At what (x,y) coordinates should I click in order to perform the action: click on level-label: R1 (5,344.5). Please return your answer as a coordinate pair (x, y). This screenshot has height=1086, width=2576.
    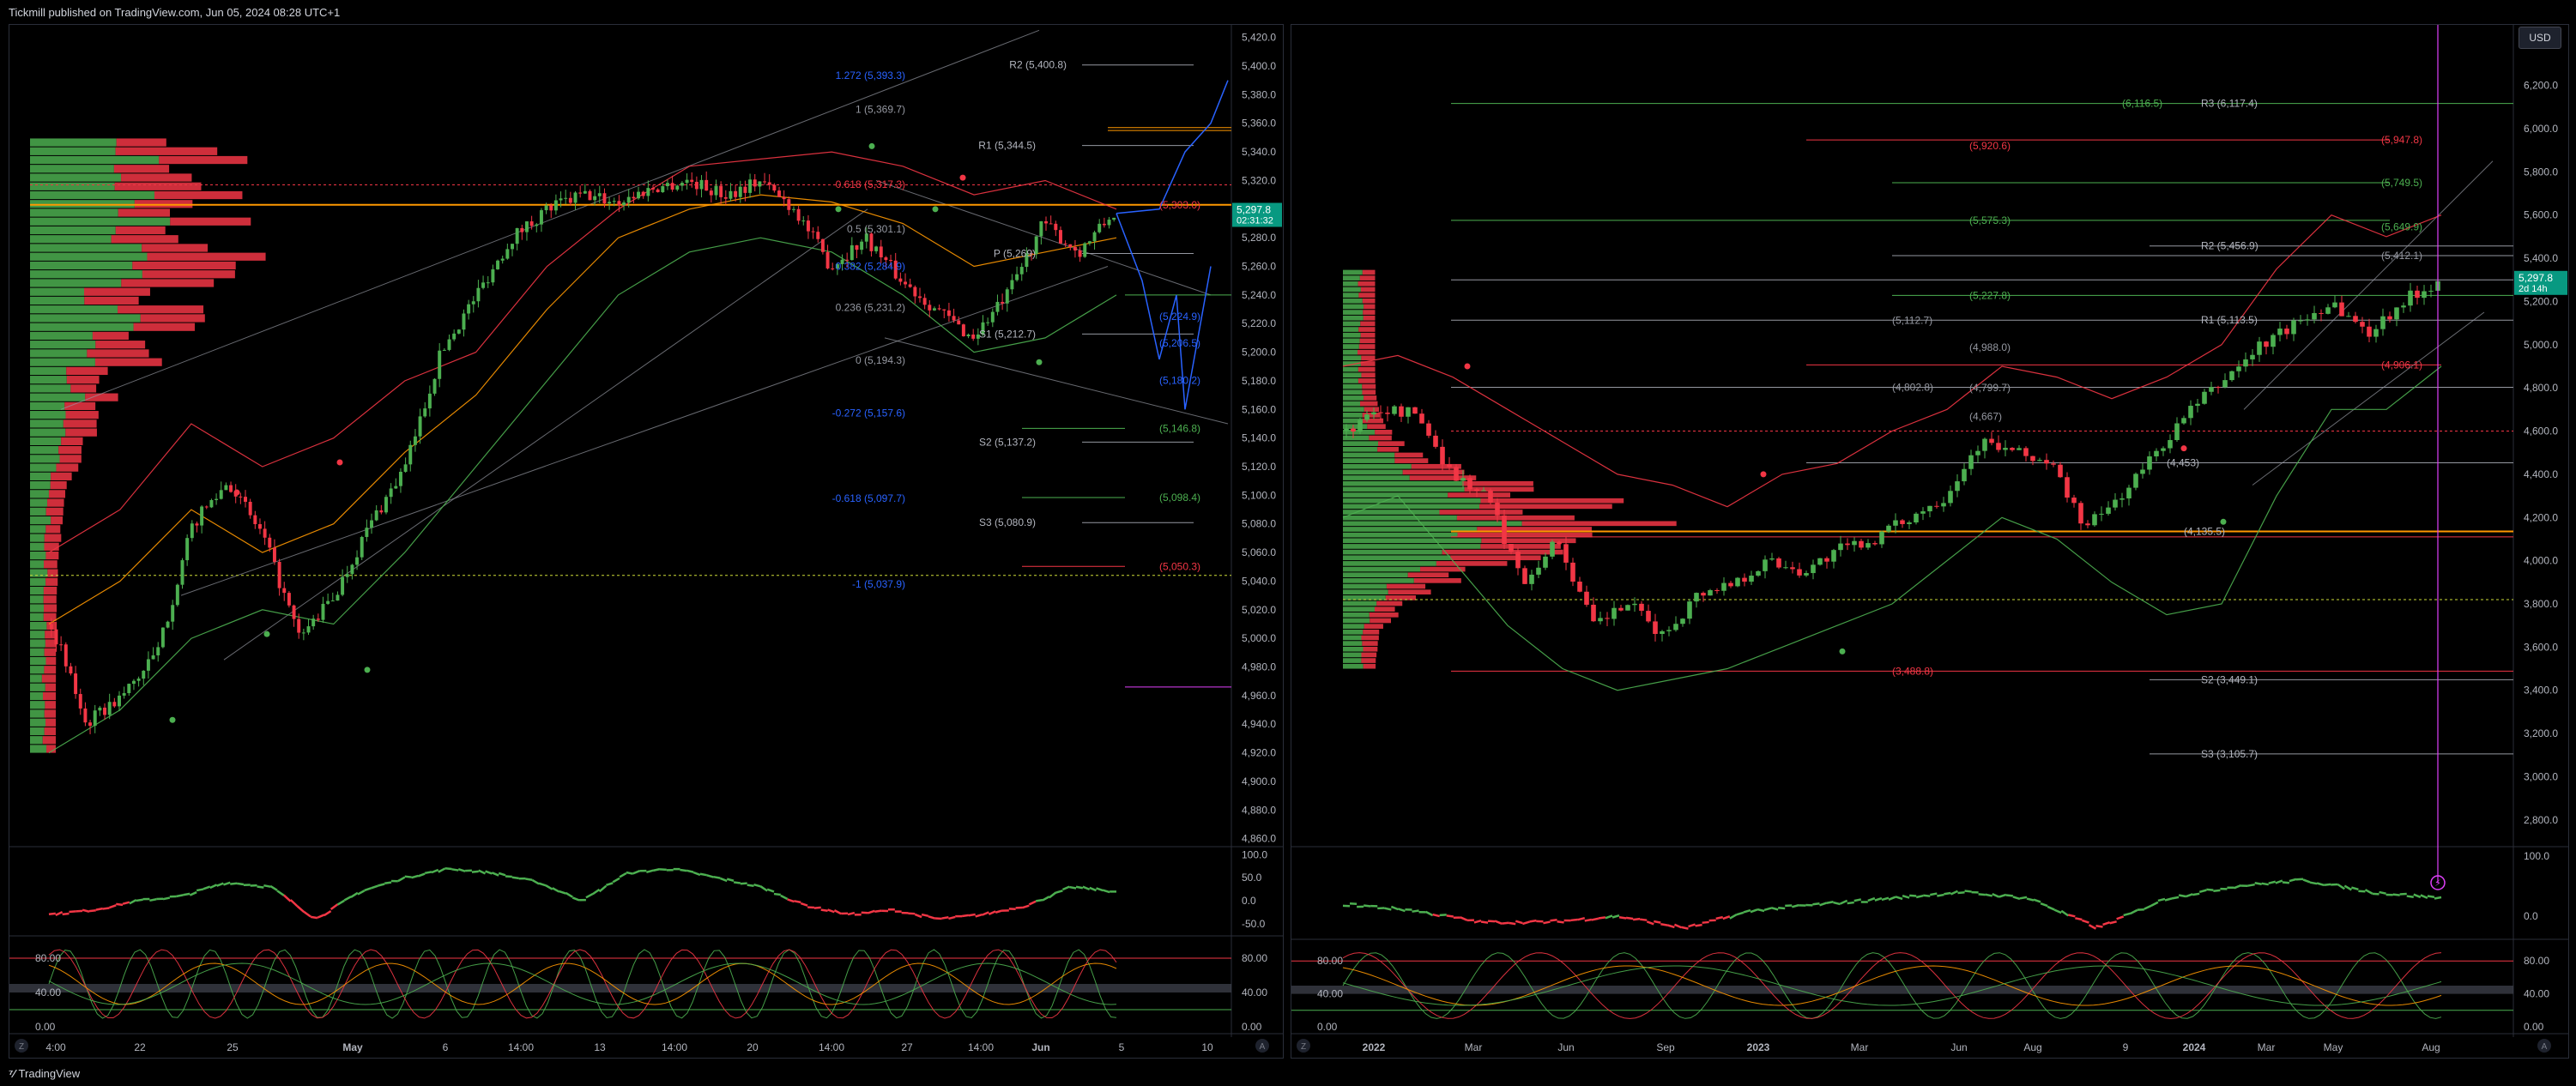
    Looking at the image, I should click on (1007, 146).